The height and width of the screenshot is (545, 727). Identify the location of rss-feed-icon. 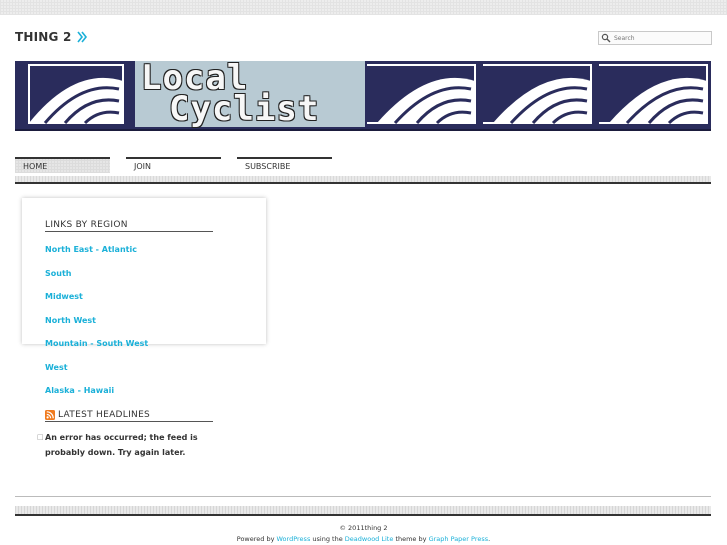
(50, 414).